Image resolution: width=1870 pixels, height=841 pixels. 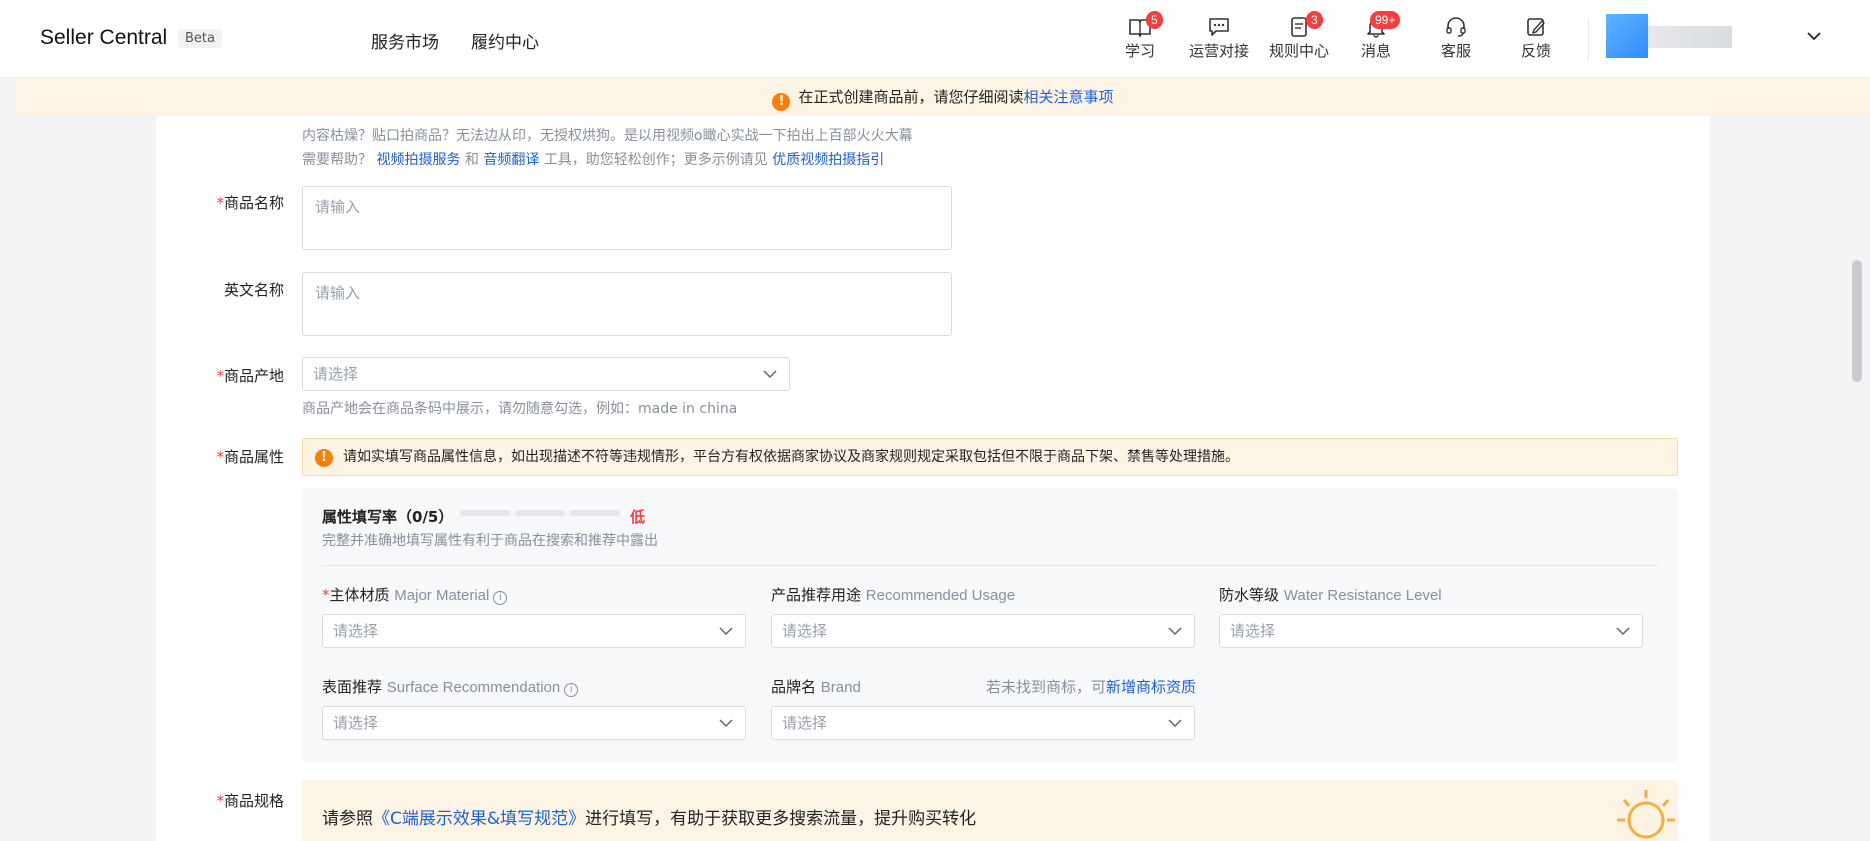 What do you see at coordinates (911, 97) in the screenshot?
I see `notice-text: 在正式创建商品前，请您仔细阅读` at bounding box center [911, 97].